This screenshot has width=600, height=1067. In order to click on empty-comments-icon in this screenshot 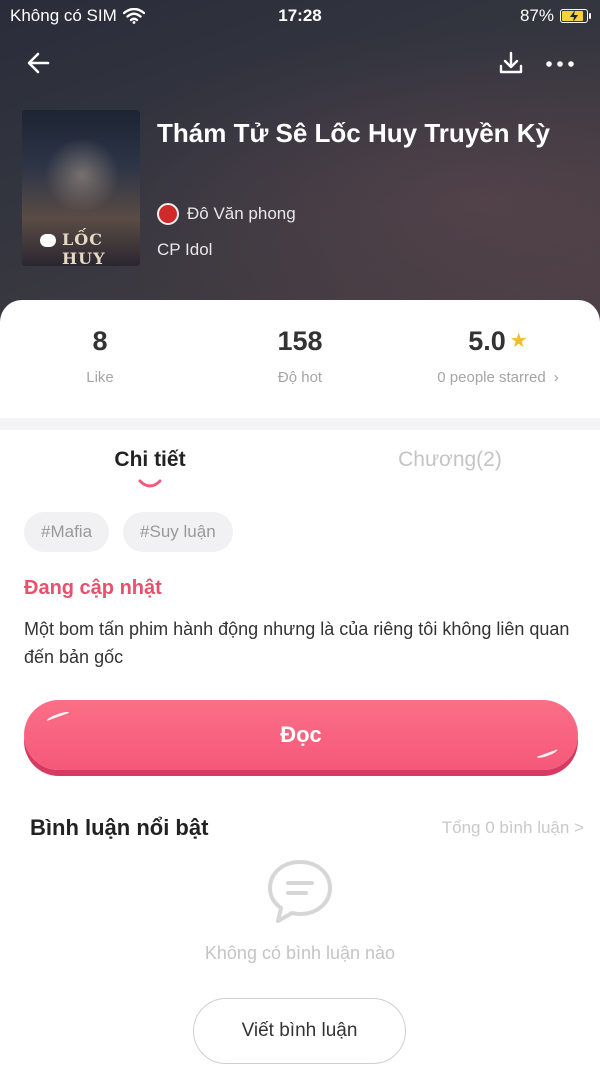, I will do `click(300, 891)`.